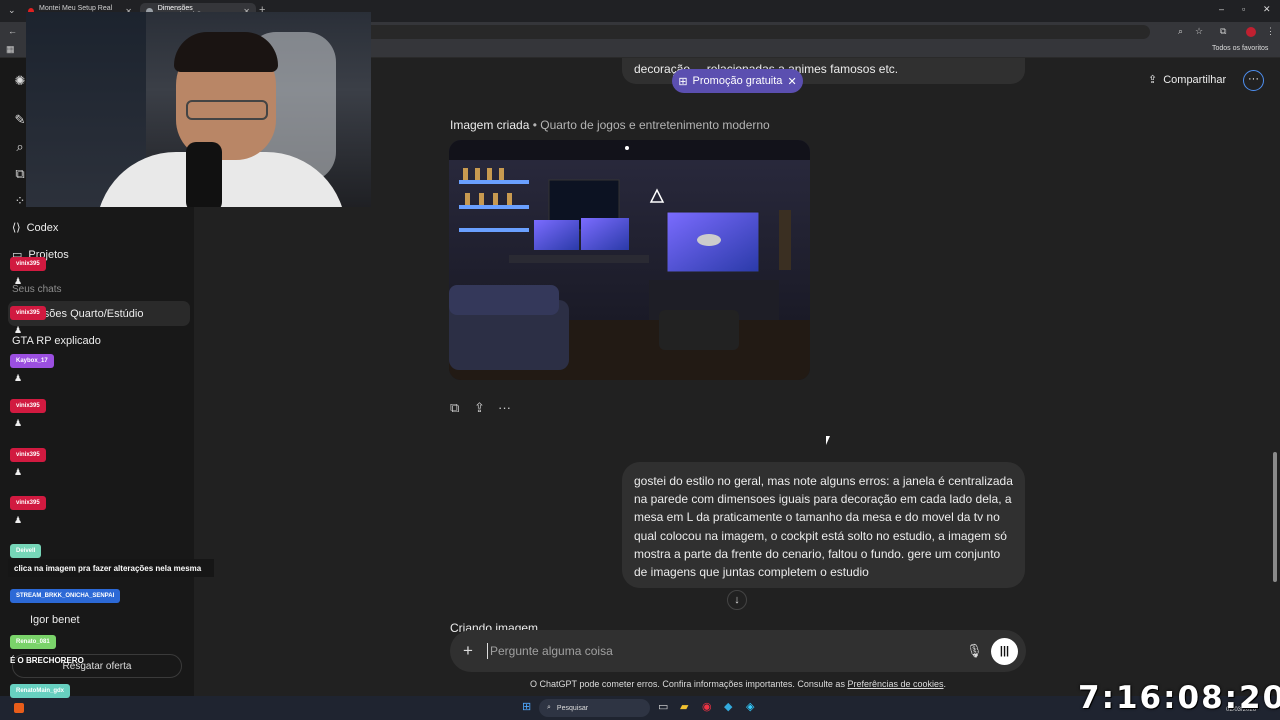  What do you see at coordinates (572, 708) in the screenshot?
I see `taskbar-search-label: Pesquisar` at bounding box center [572, 708].